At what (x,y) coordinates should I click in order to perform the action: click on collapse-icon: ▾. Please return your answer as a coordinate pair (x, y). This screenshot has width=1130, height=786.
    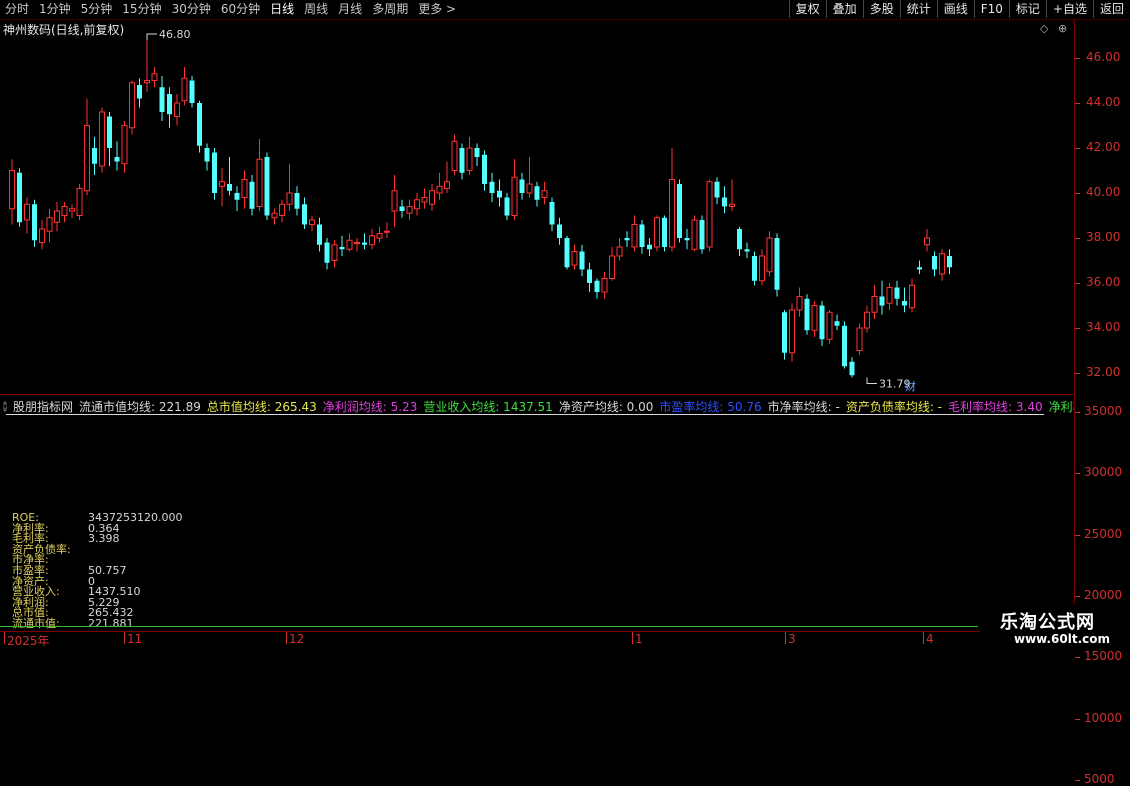
    Looking at the image, I should click on (5, 406).